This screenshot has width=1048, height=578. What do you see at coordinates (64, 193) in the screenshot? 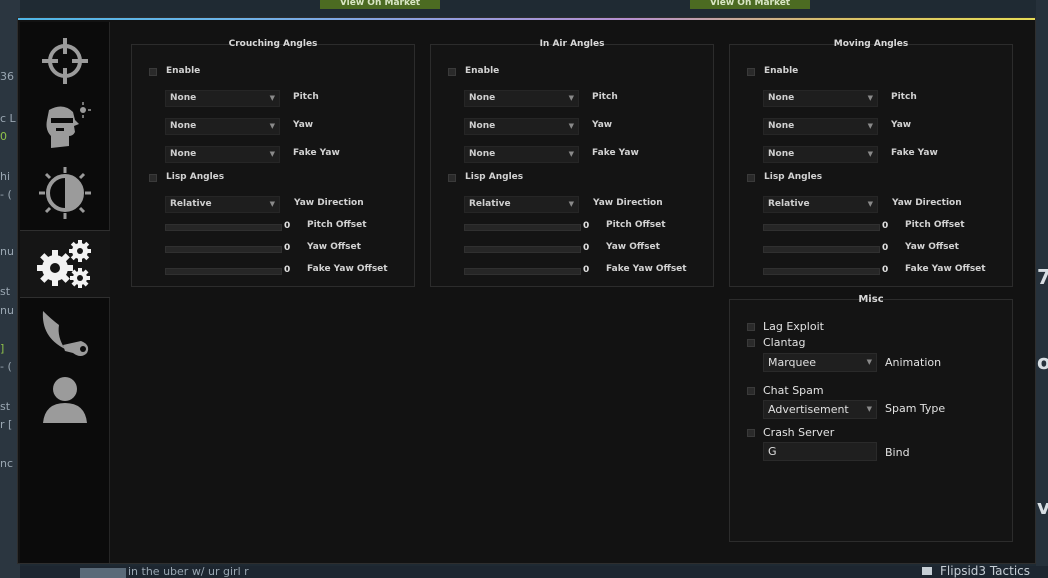
I see `tab-misc-visuals` at bounding box center [64, 193].